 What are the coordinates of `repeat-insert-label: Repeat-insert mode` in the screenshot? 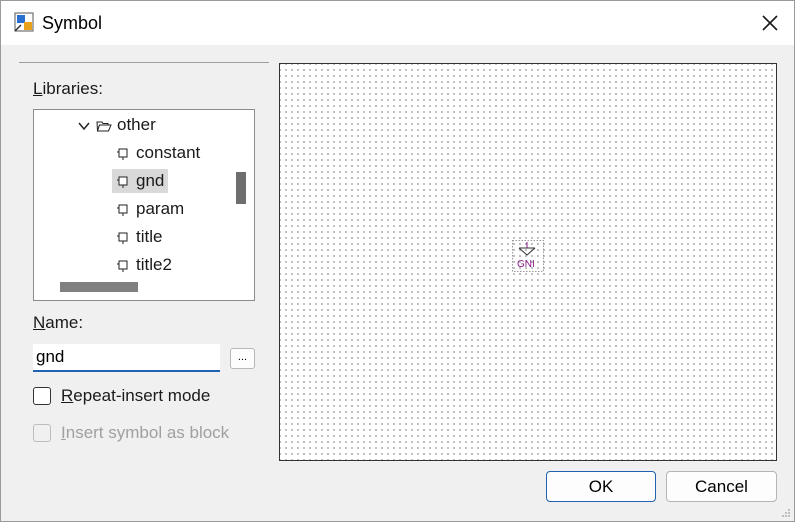 It's located at (135, 396).